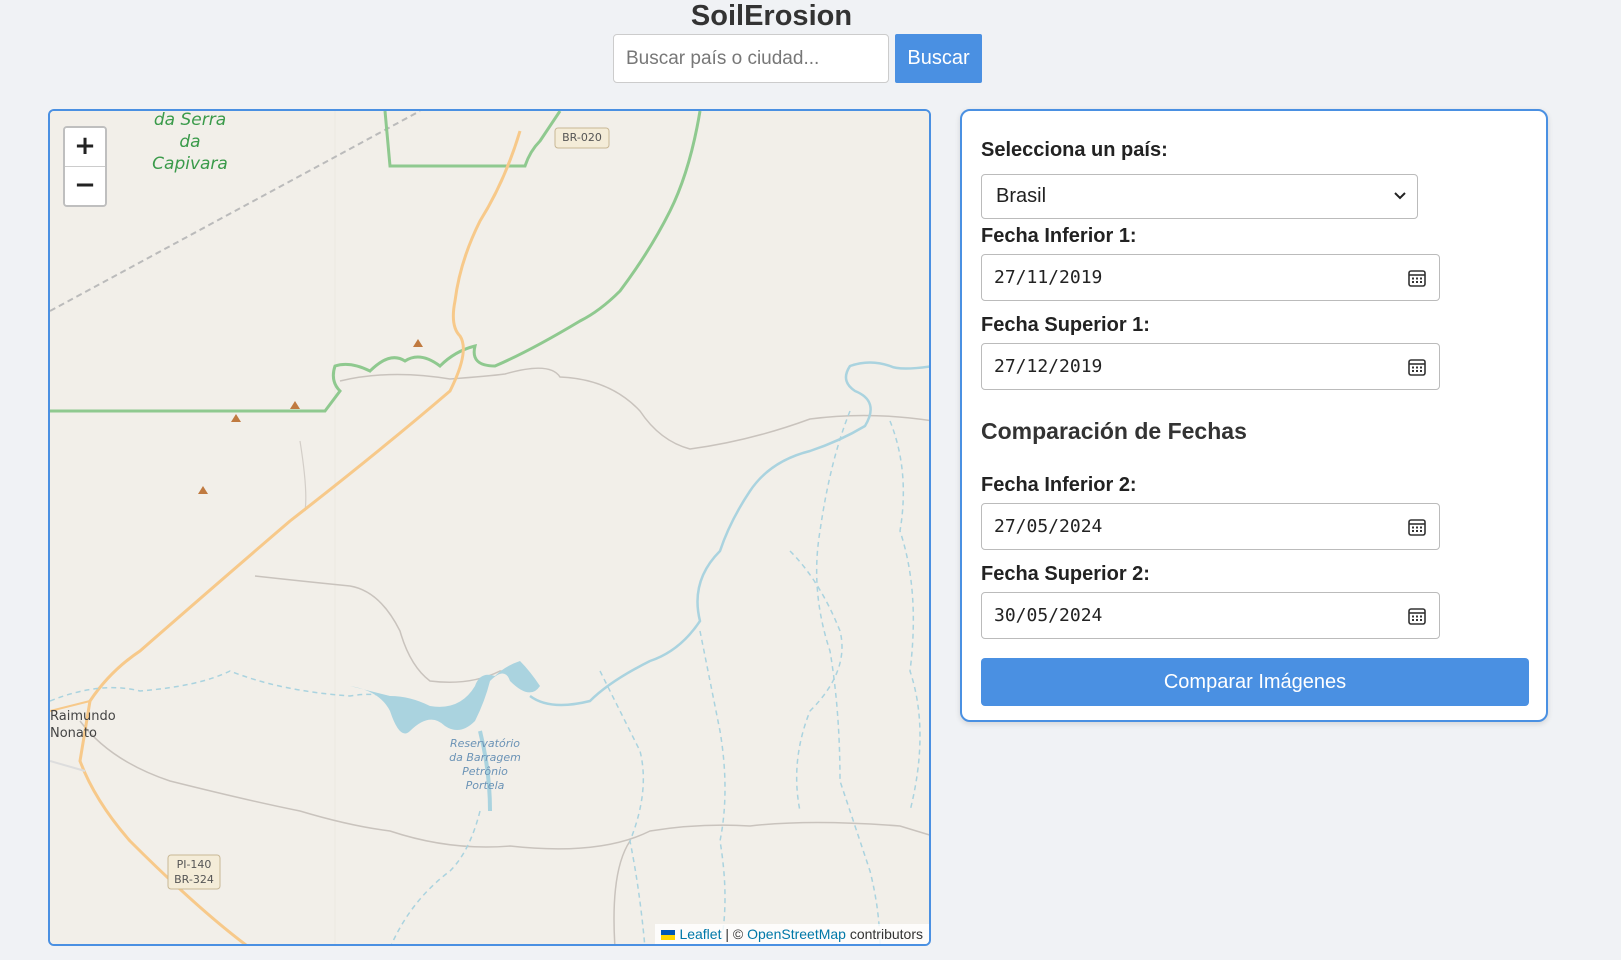 This screenshot has height=960, width=1621. Describe the element at coordinates (485, 743) in the screenshot. I see `reservoir-label-line1: Reservatório` at that location.